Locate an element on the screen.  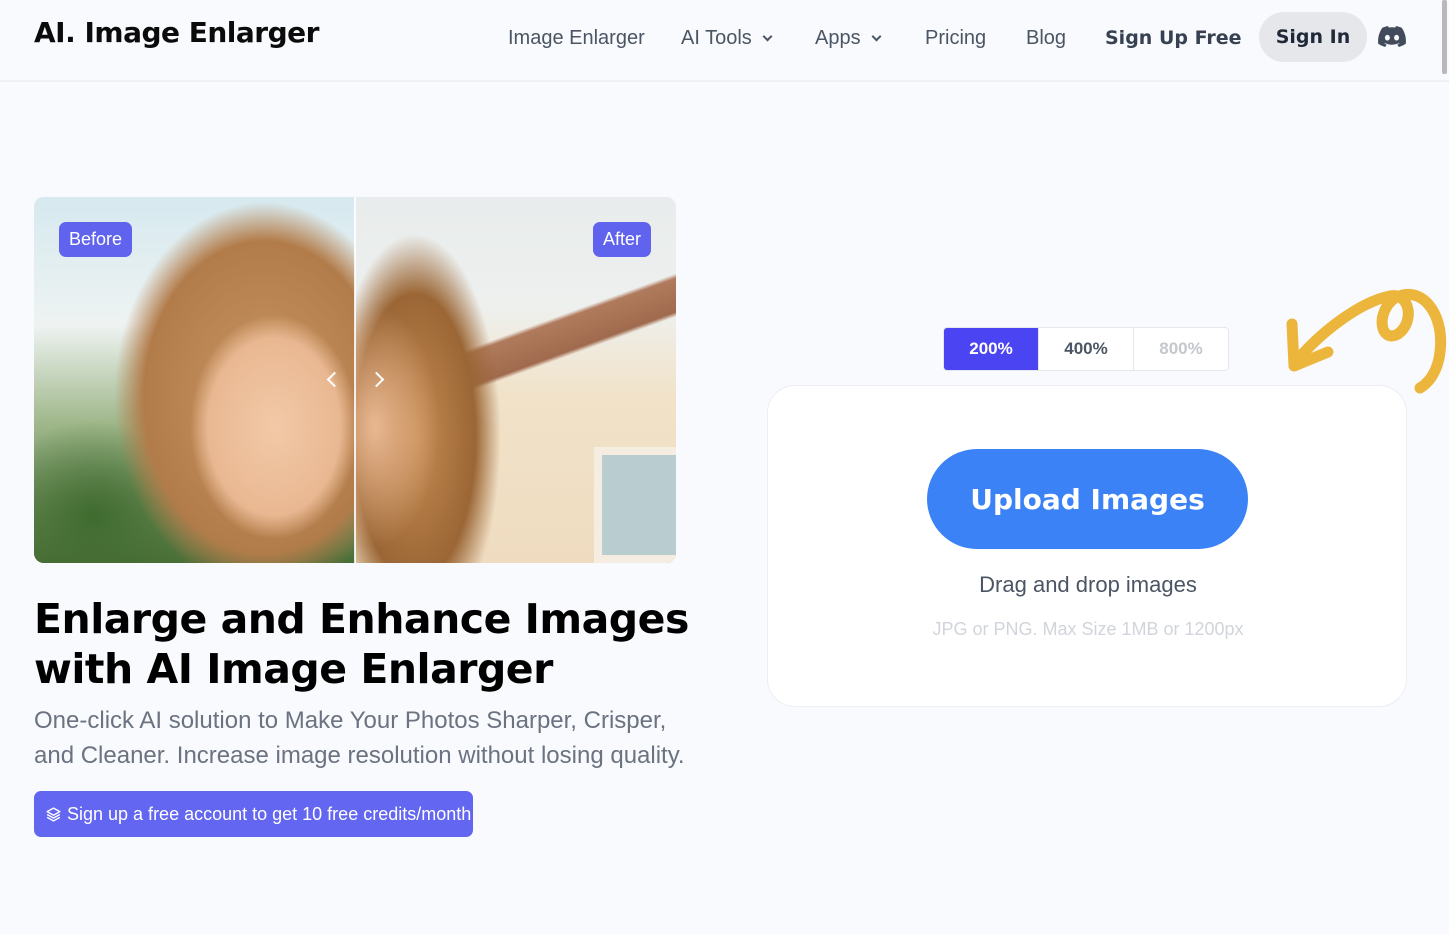
comparison-slider-handle is located at coordinates (355, 380).